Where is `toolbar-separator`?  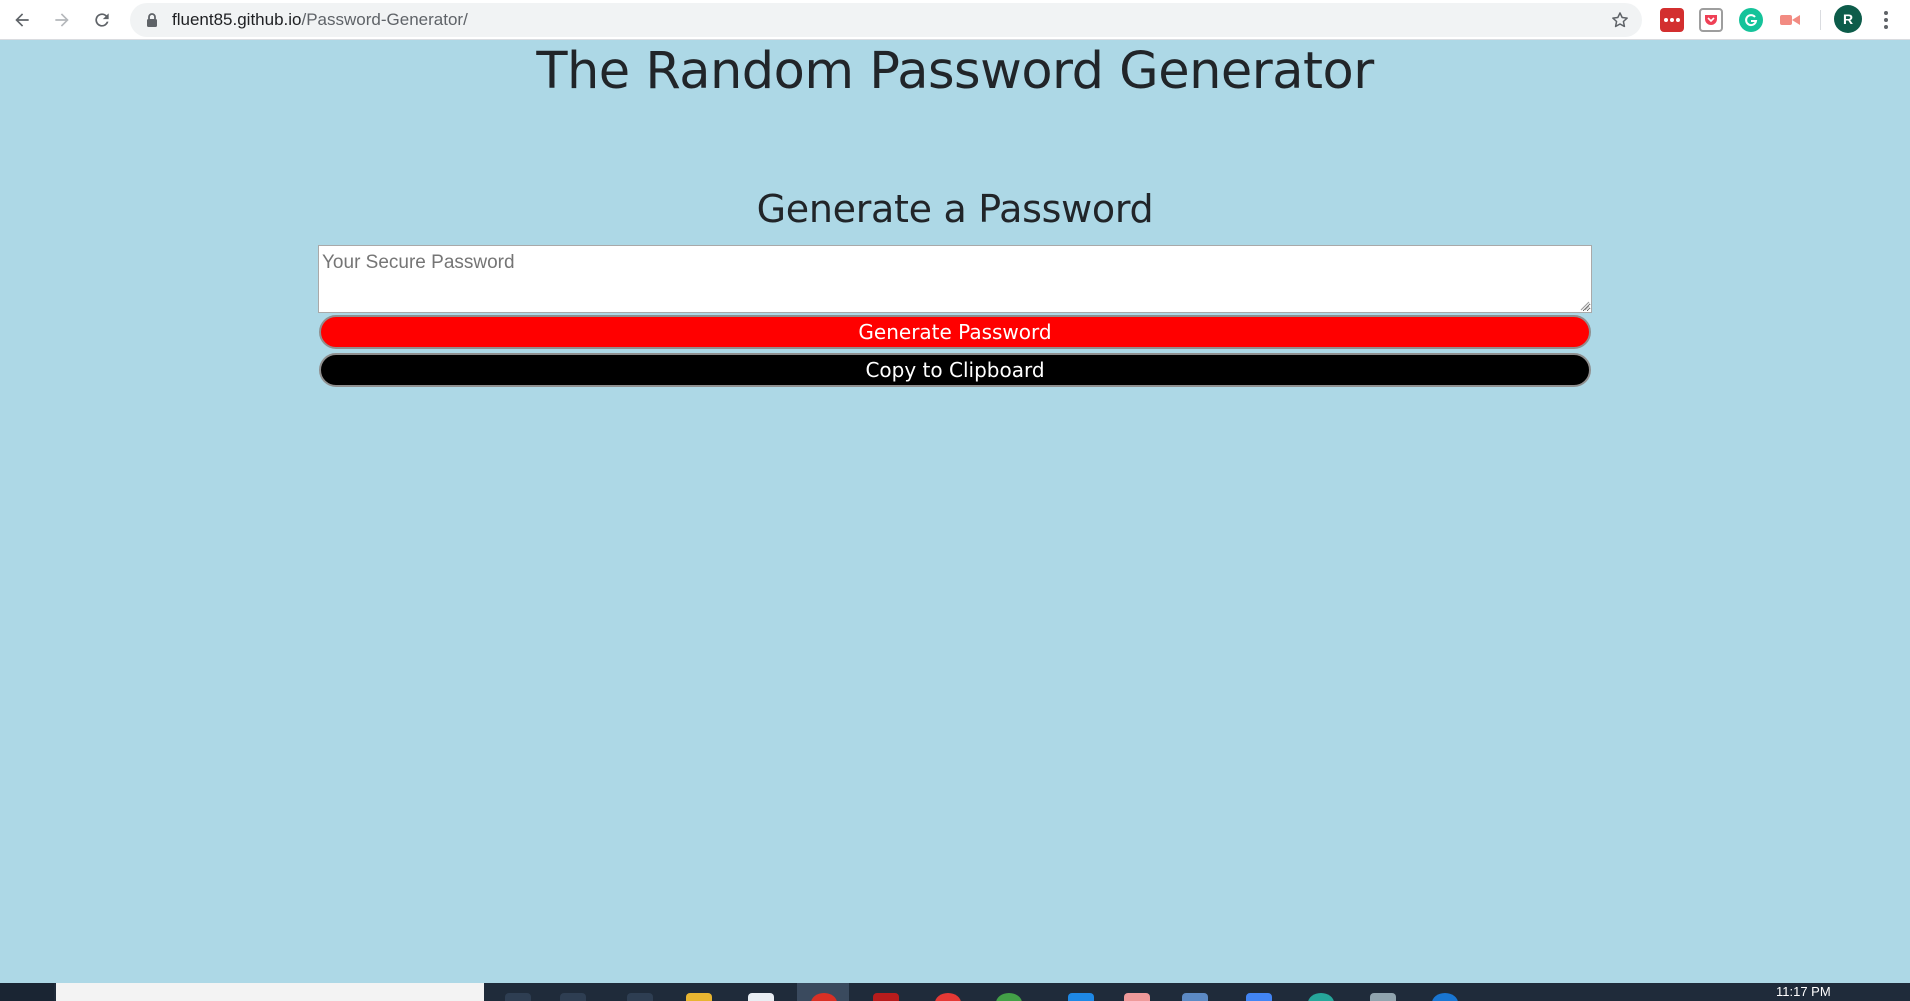
toolbar-separator is located at coordinates (1820, 20).